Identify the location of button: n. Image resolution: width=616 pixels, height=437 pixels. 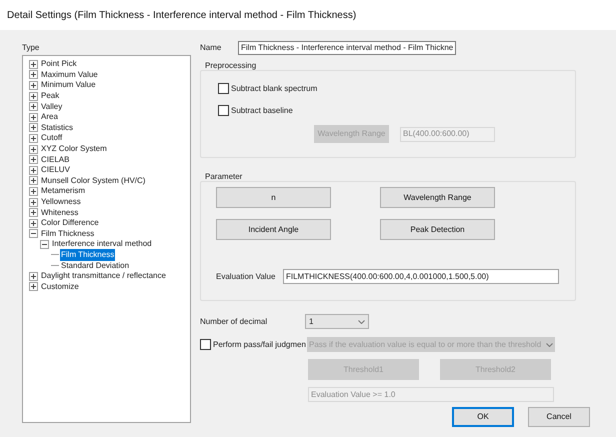
(273, 197).